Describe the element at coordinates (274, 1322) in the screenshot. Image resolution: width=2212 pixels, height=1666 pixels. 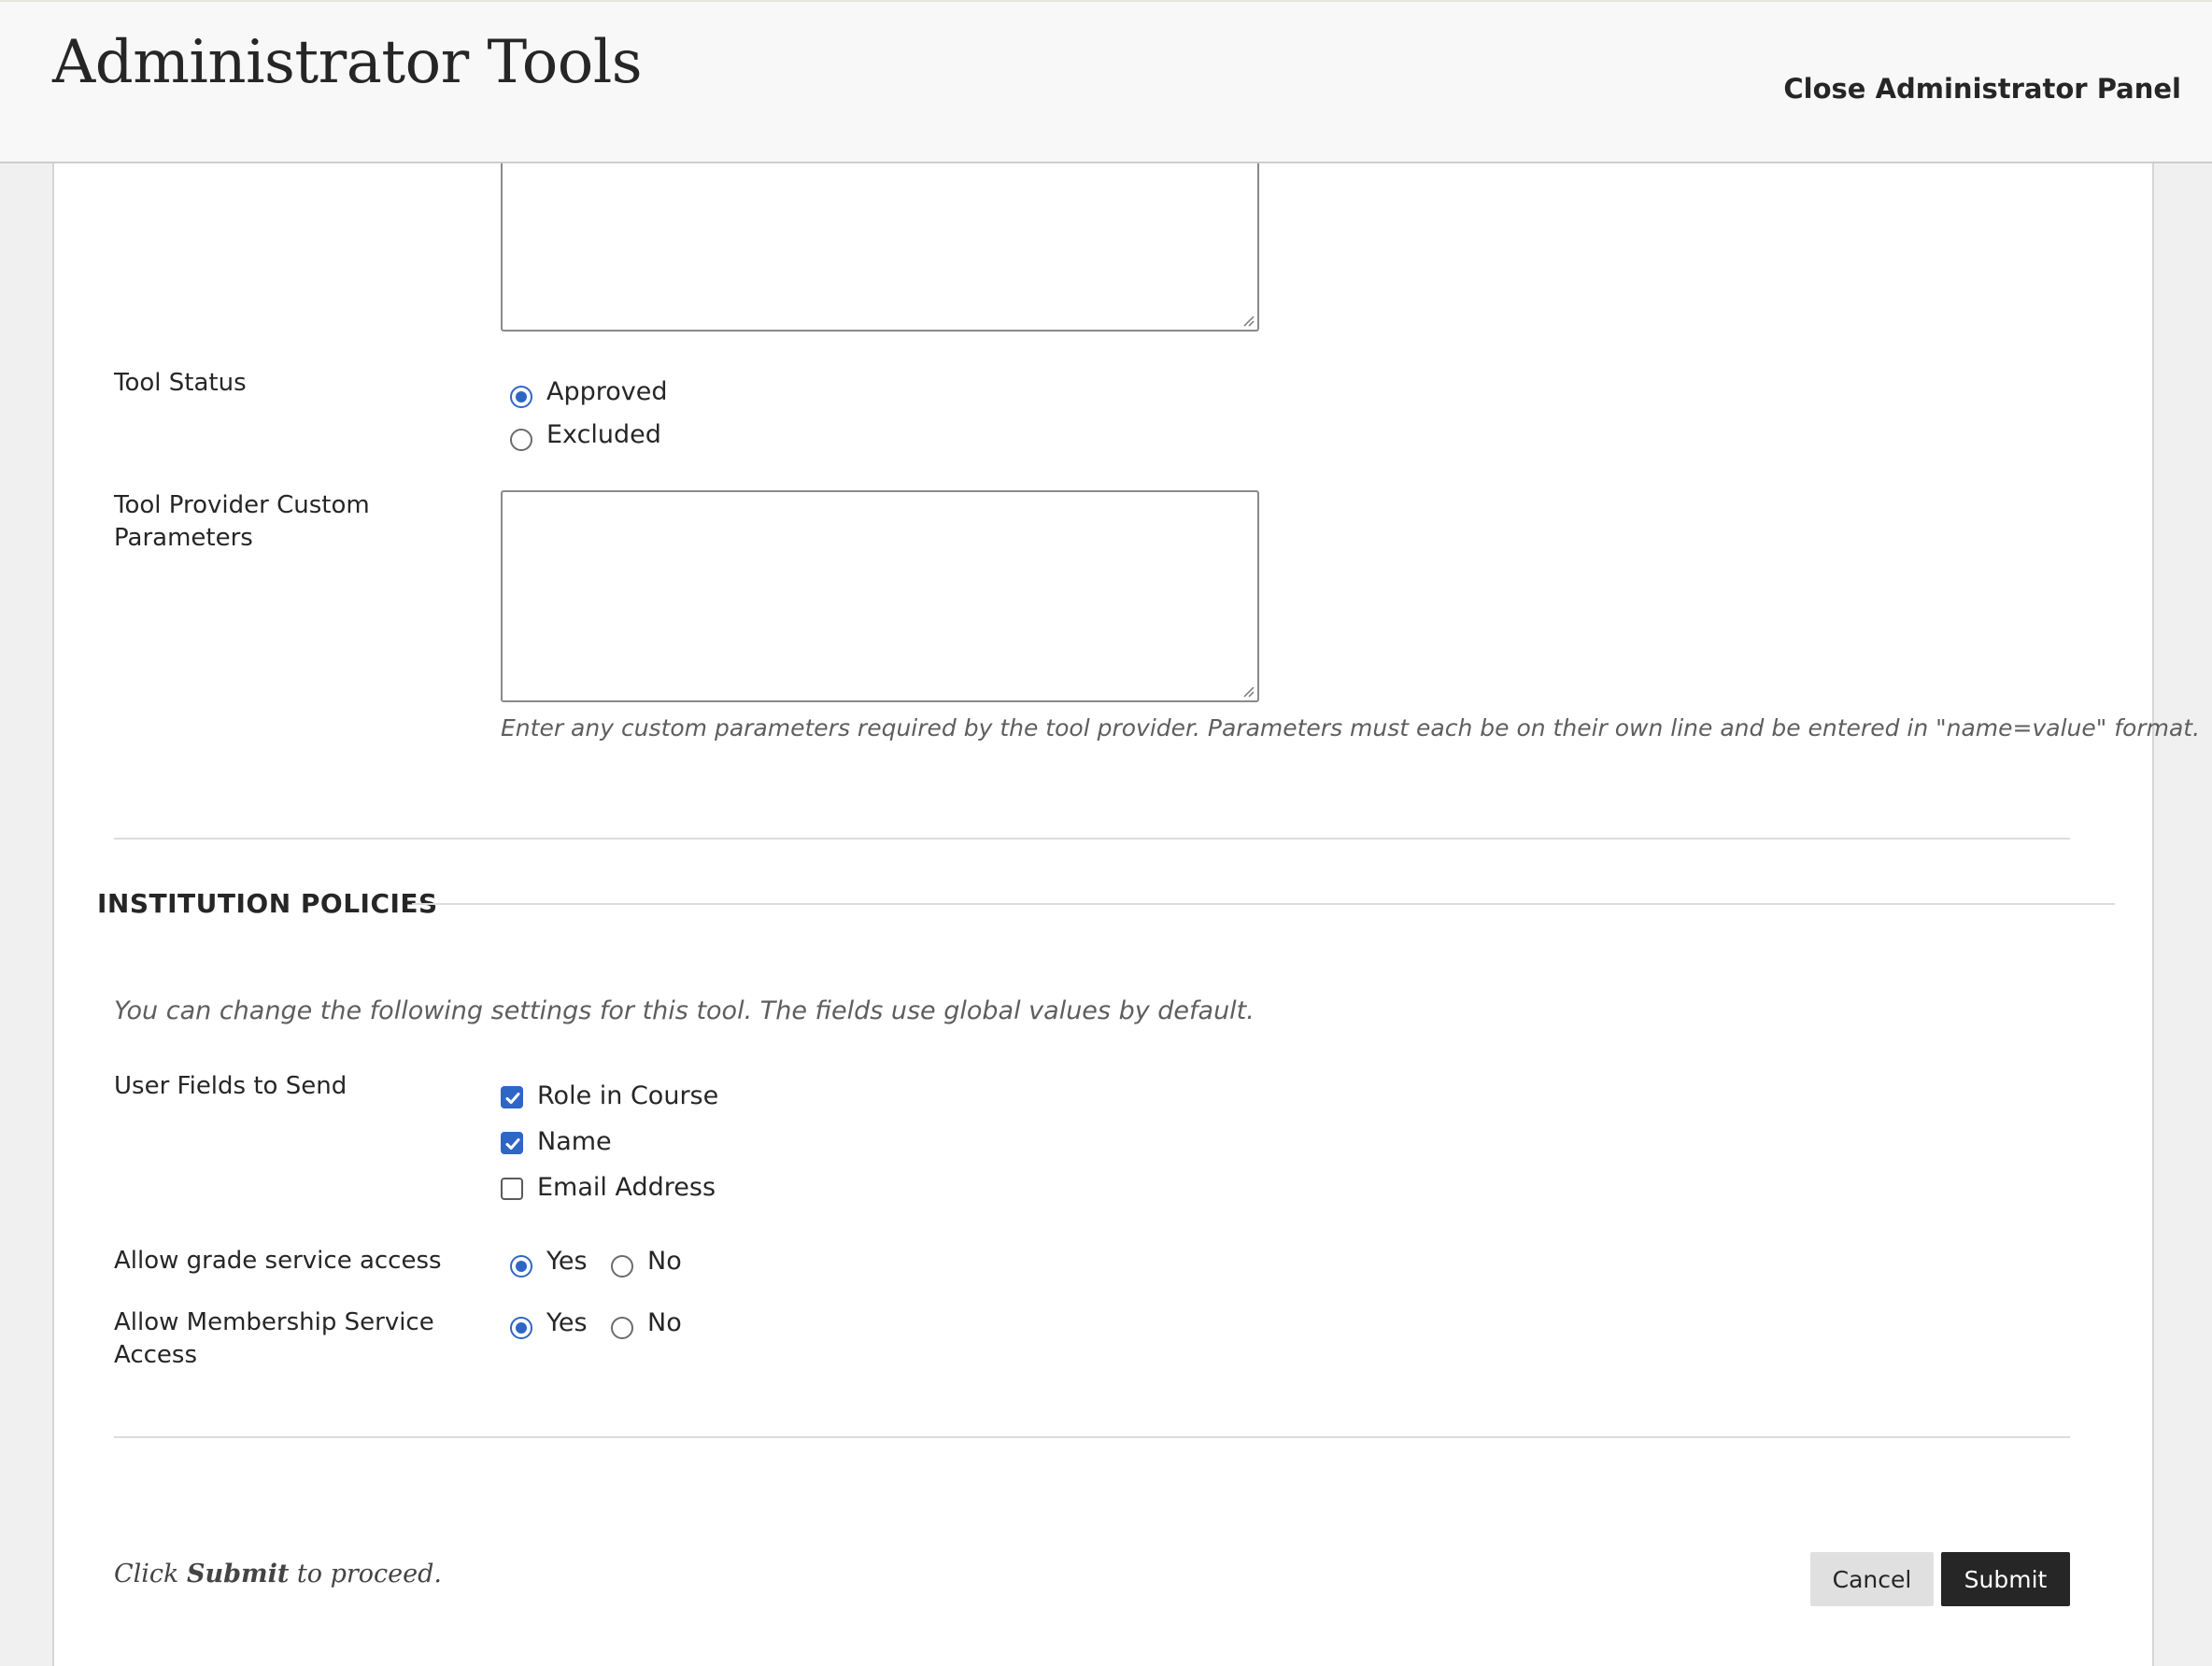
I see `membership-service-label-line1: Allow Membership Service` at that location.